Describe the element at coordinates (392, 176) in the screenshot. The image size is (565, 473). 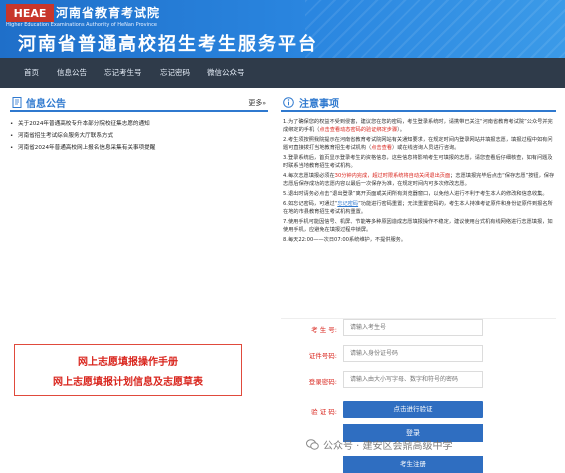
I see `notice-highlight: 30分钟内完成，超过时限系统将自动关闭退出页面` at that location.